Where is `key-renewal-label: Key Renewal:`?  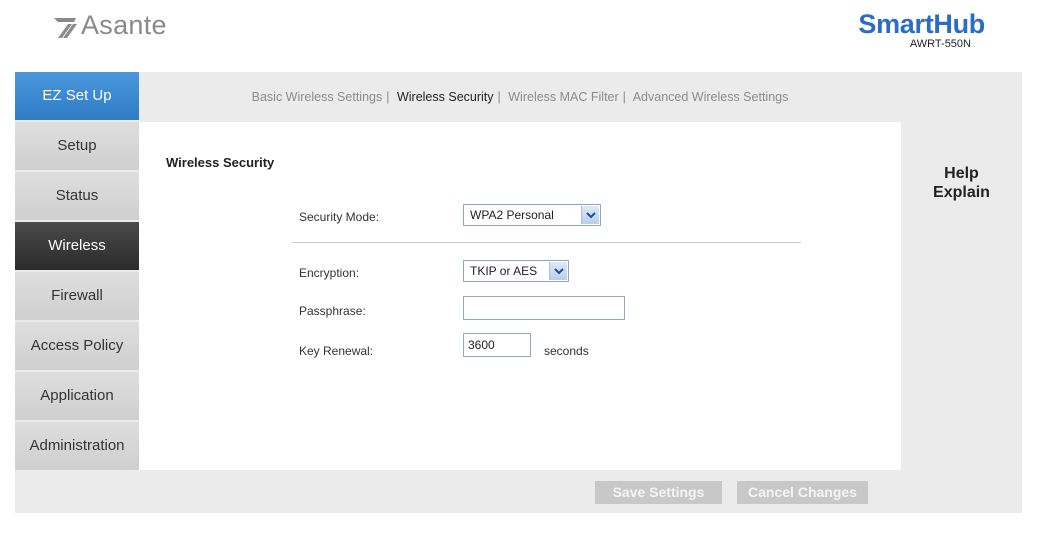
key-renewal-label: Key Renewal: is located at coordinates (336, 351).